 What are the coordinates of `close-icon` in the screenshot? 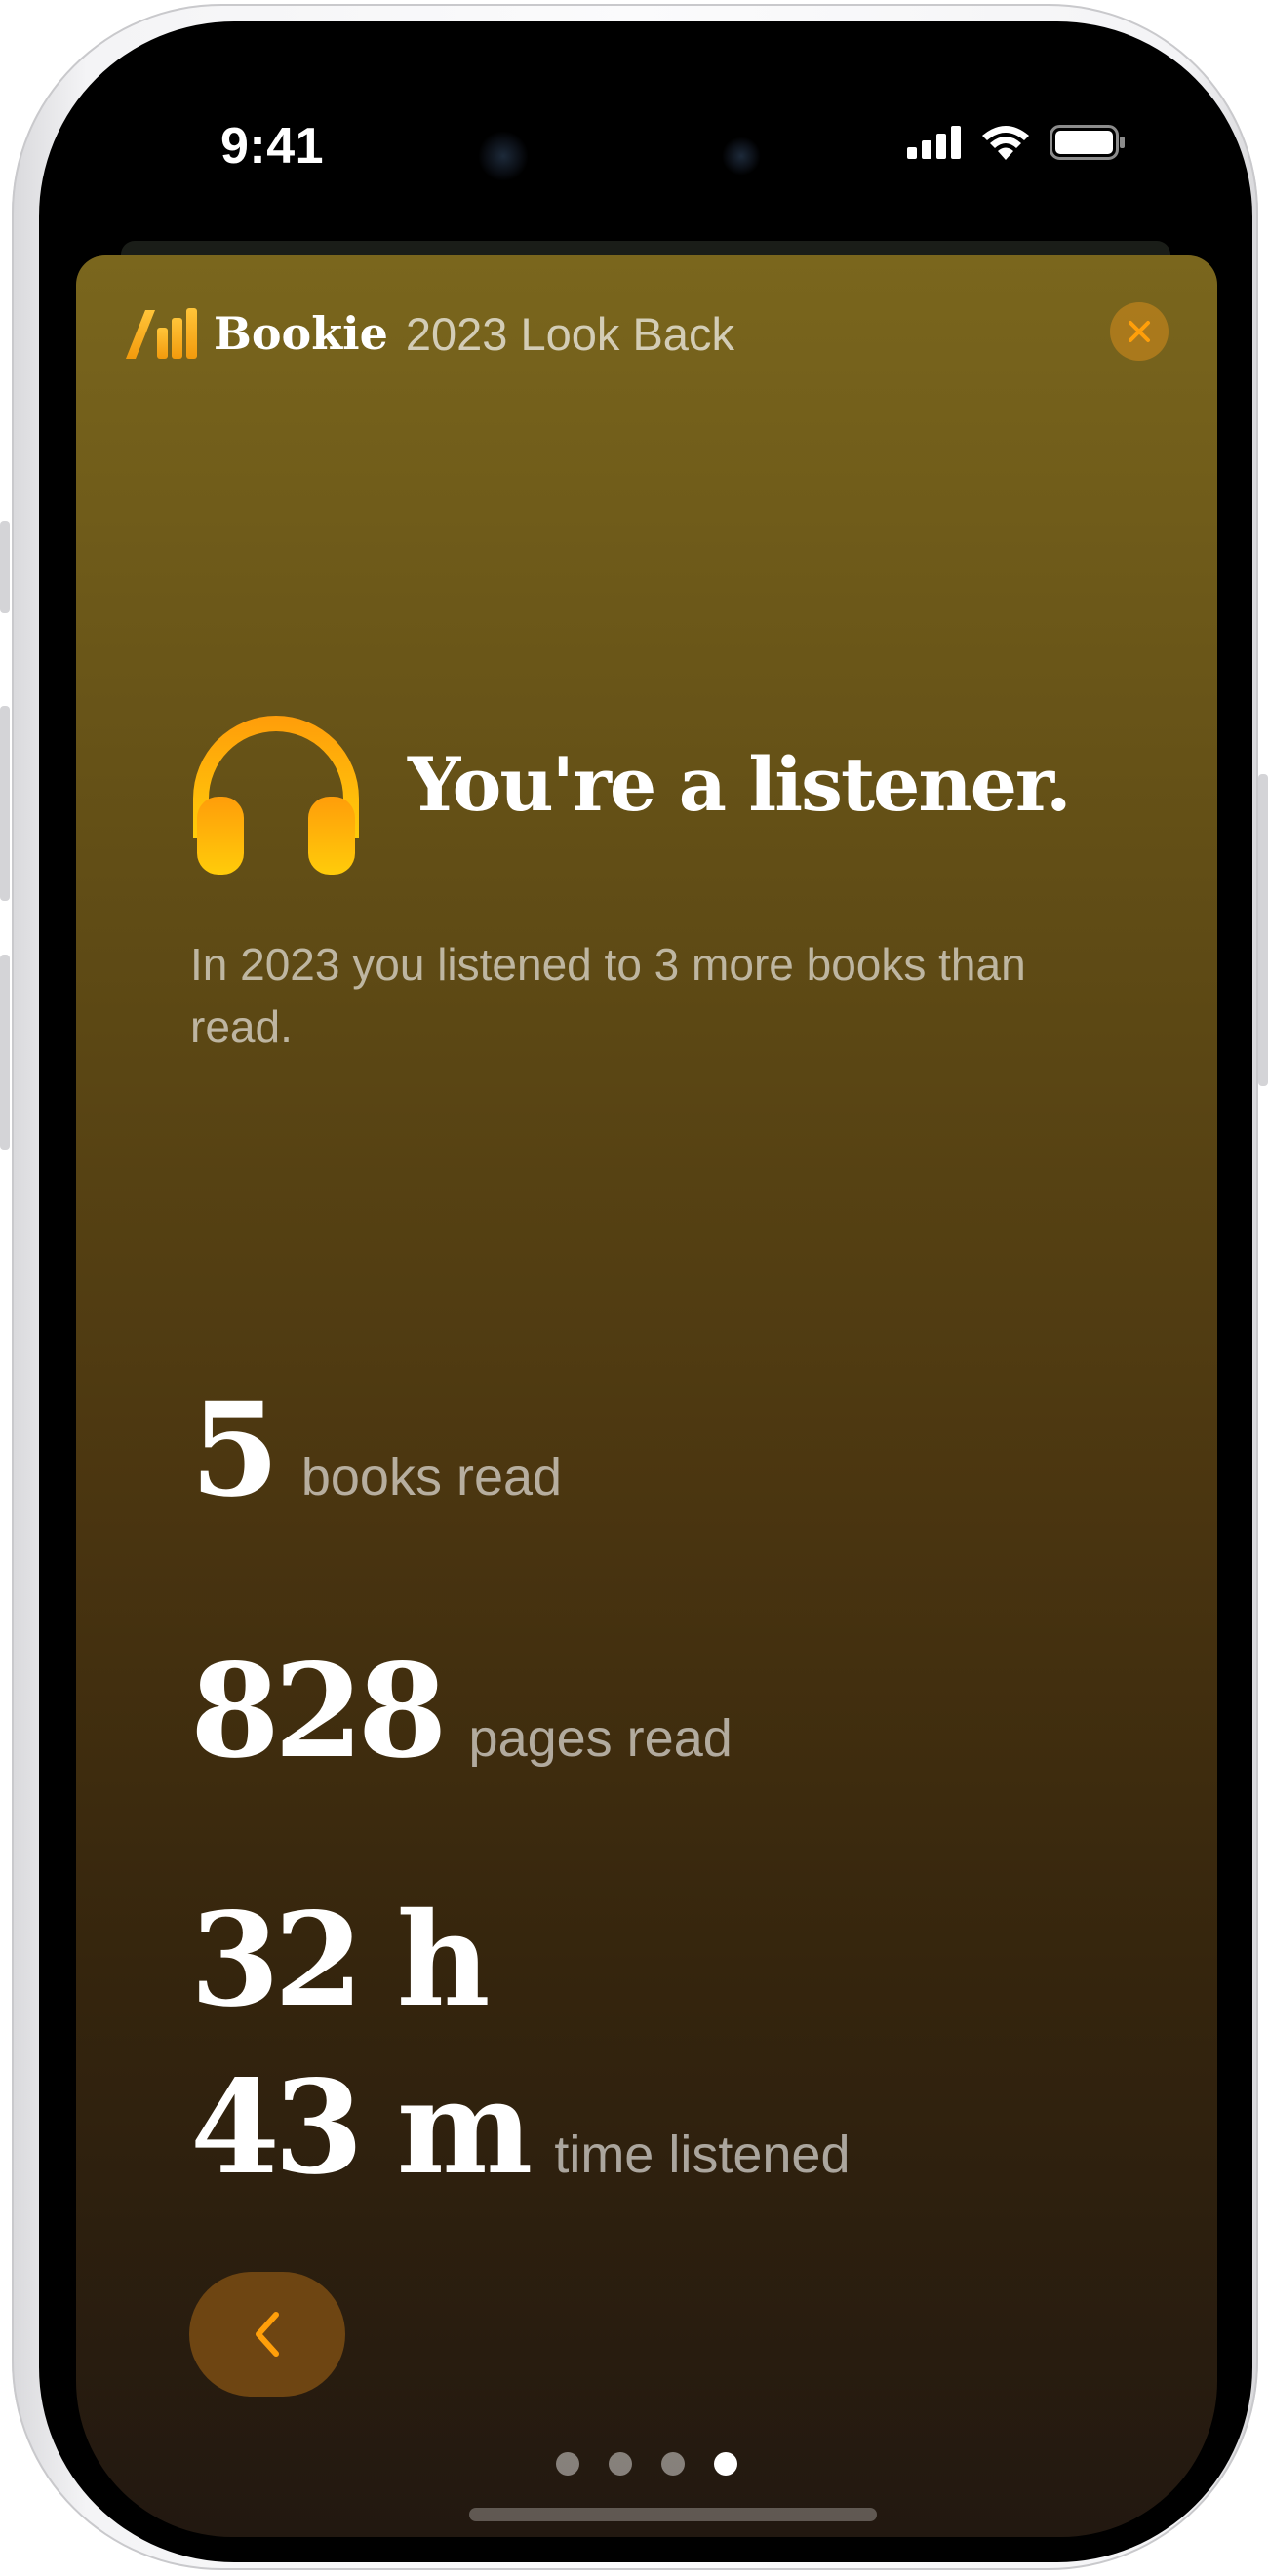 It's located at (1140, 331).